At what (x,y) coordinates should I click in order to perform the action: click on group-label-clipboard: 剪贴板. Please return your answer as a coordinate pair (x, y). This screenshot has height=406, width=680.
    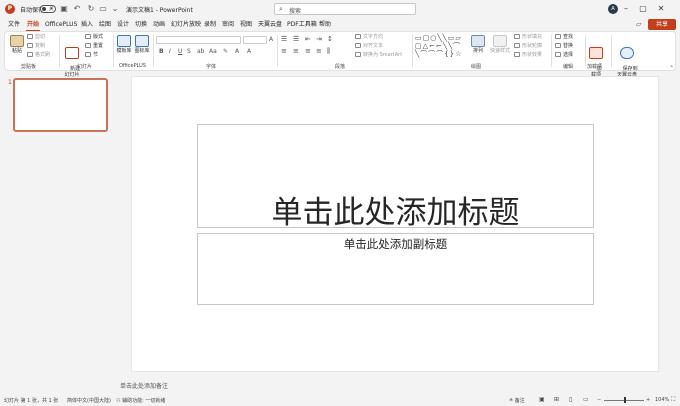
    Looking at the image, I should click on (29, 67).